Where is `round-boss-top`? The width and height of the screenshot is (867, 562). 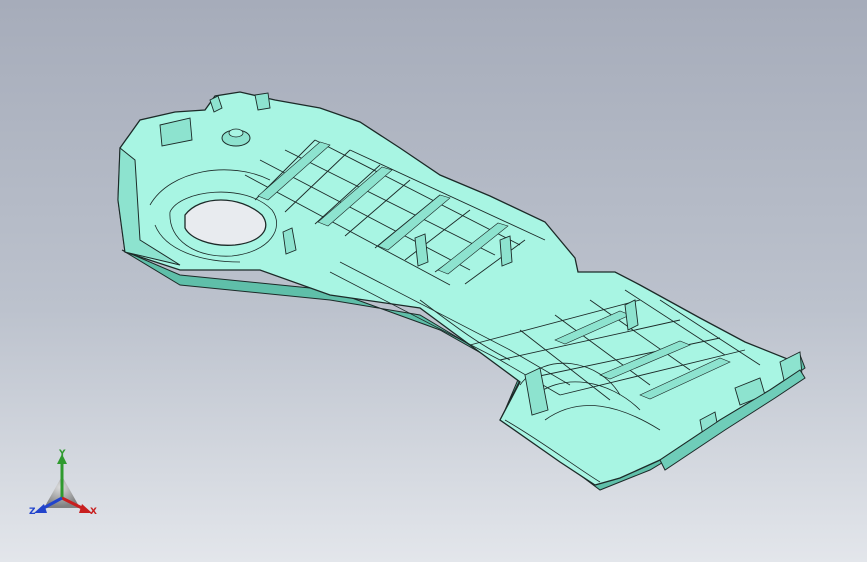
round-boss-top is located at coordinates (236, 133).